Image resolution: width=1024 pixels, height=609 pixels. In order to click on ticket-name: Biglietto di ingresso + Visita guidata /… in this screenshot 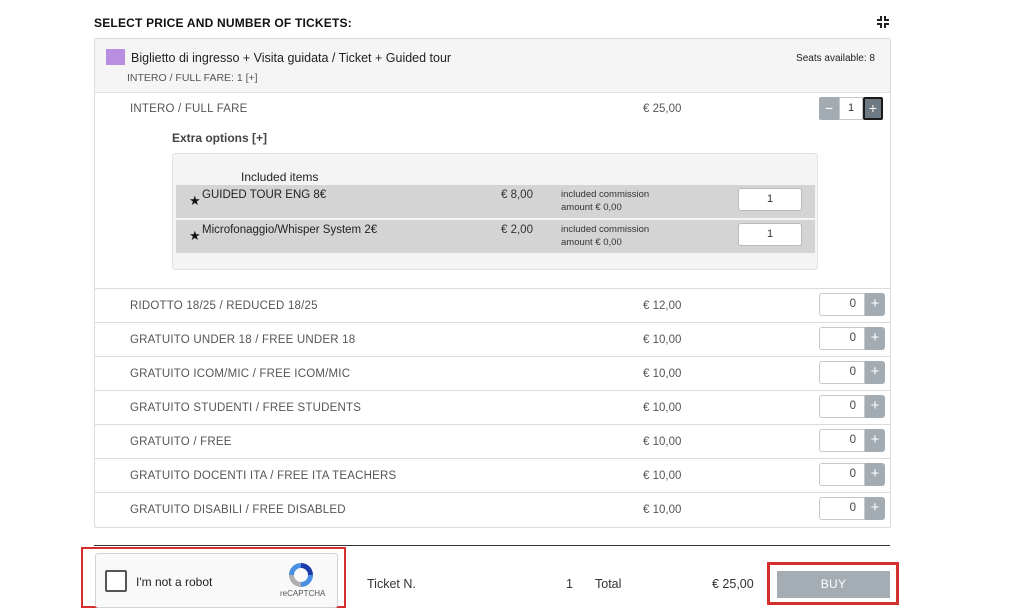, I will do `click(291, 58)`.